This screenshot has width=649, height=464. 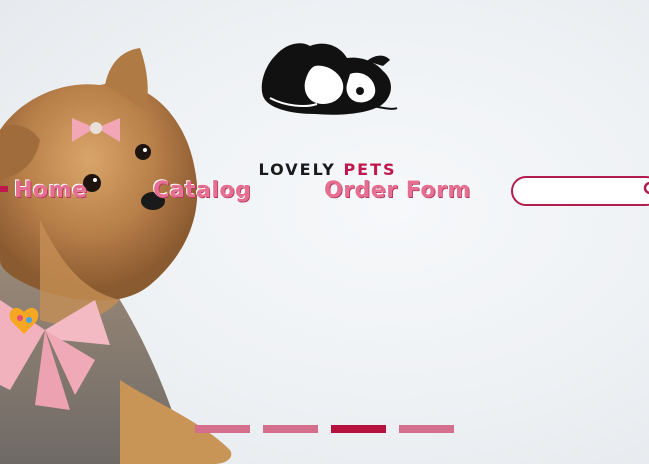 I want to click on search-input, so click(x=585, y=191).